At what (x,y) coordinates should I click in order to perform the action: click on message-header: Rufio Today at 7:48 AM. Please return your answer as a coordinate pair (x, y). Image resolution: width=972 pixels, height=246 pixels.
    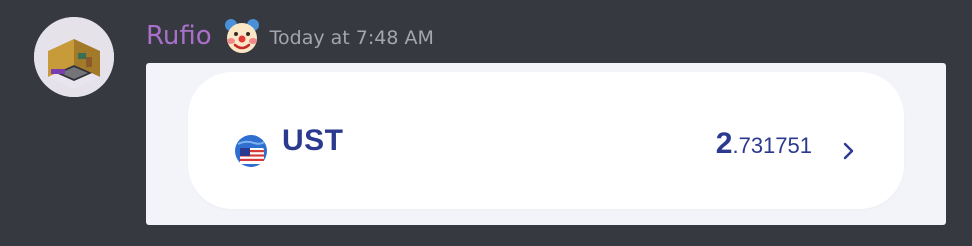
    Looking at the image, I should click on (290, 36).